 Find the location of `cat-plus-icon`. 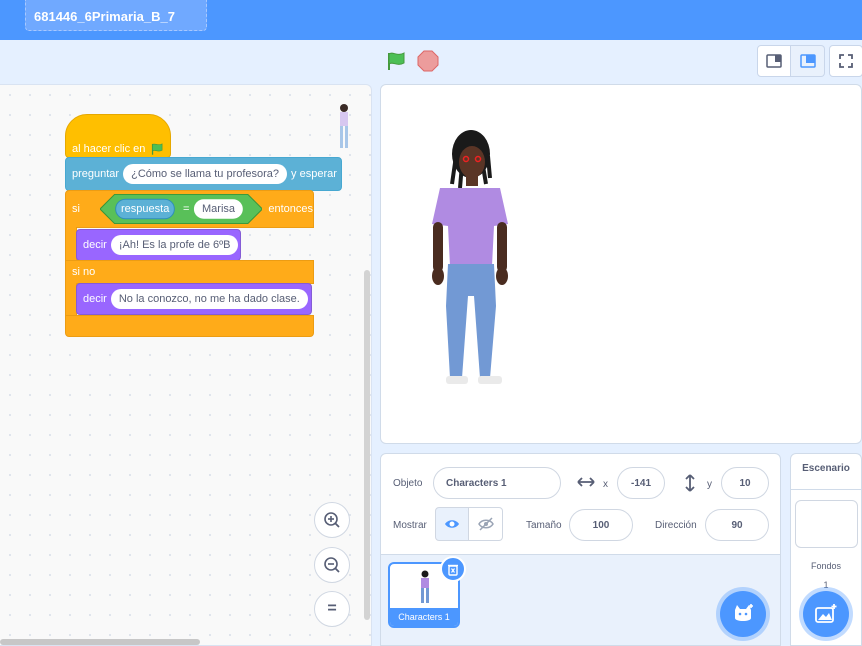

cat-plus-icon is located at coordinates (744, 612).